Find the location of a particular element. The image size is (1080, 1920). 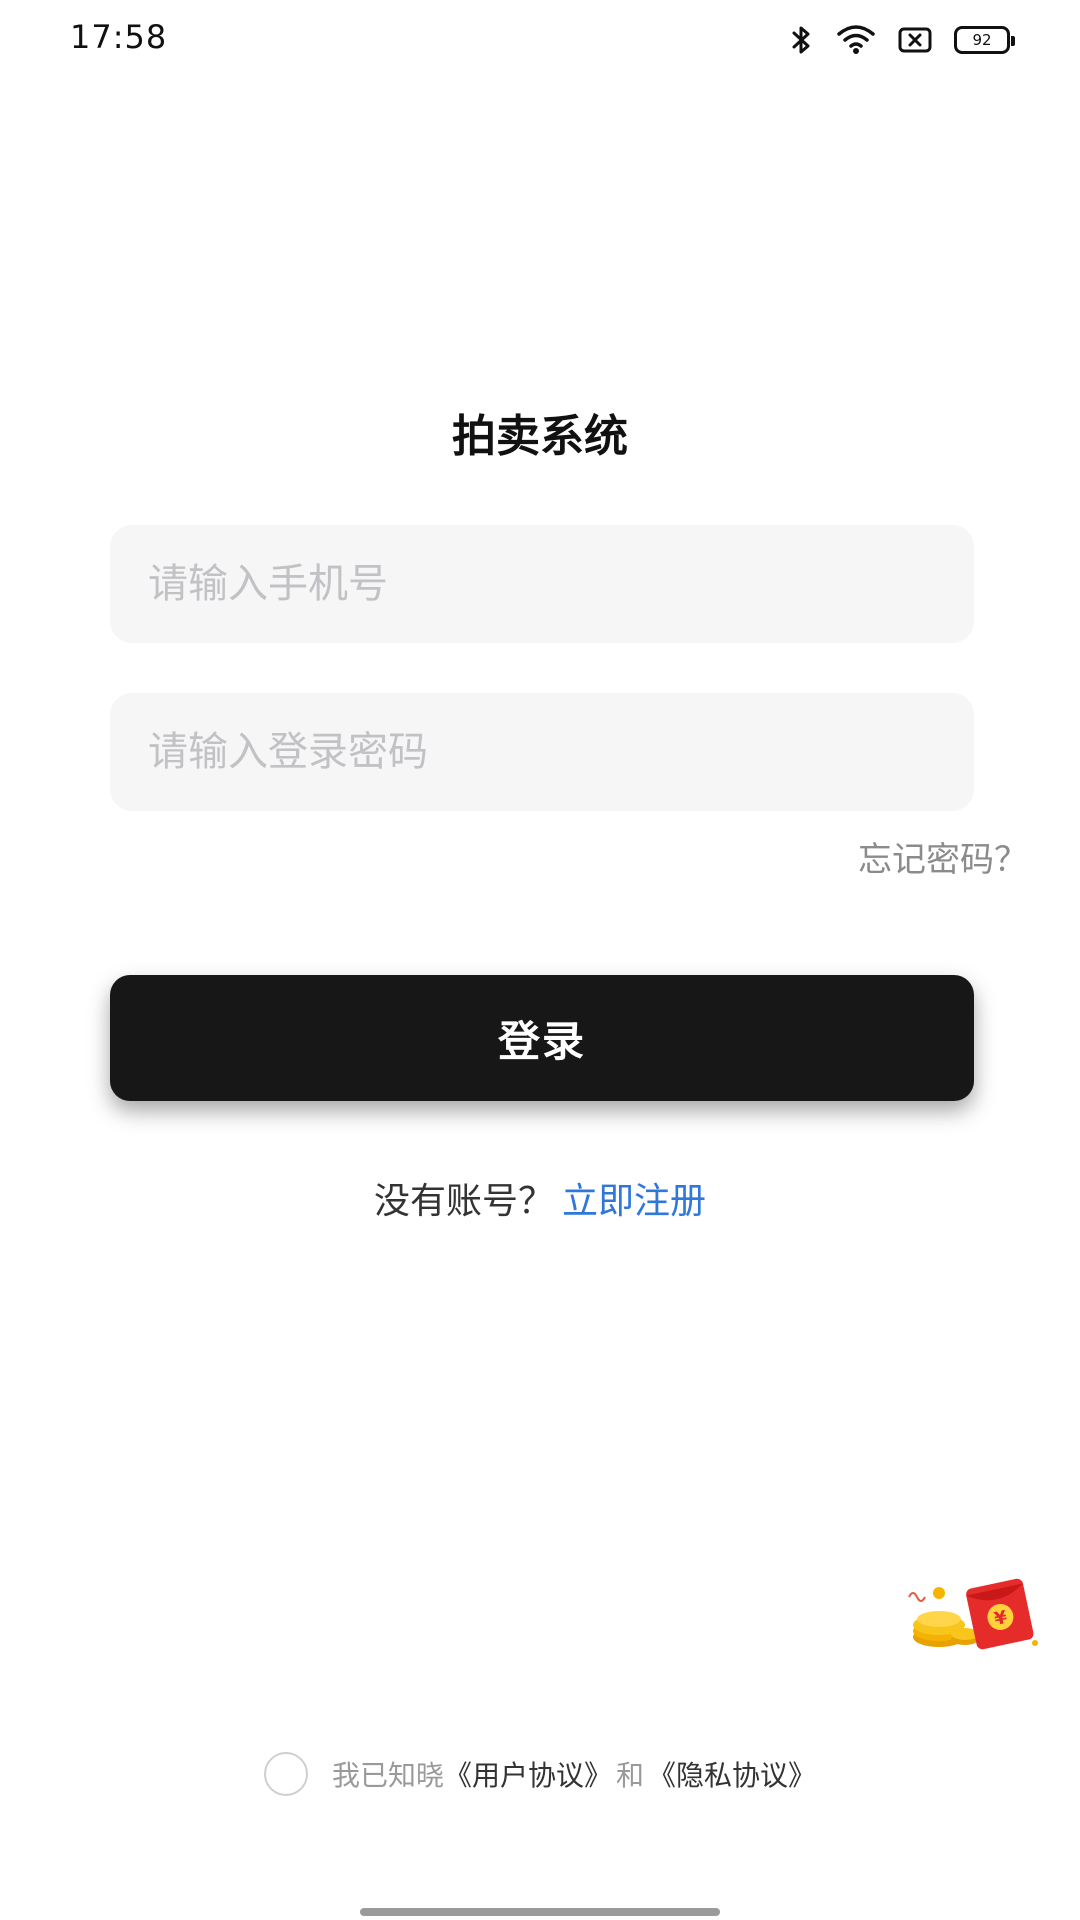

login-button: 登录 is located at coordinates (542, 1038).